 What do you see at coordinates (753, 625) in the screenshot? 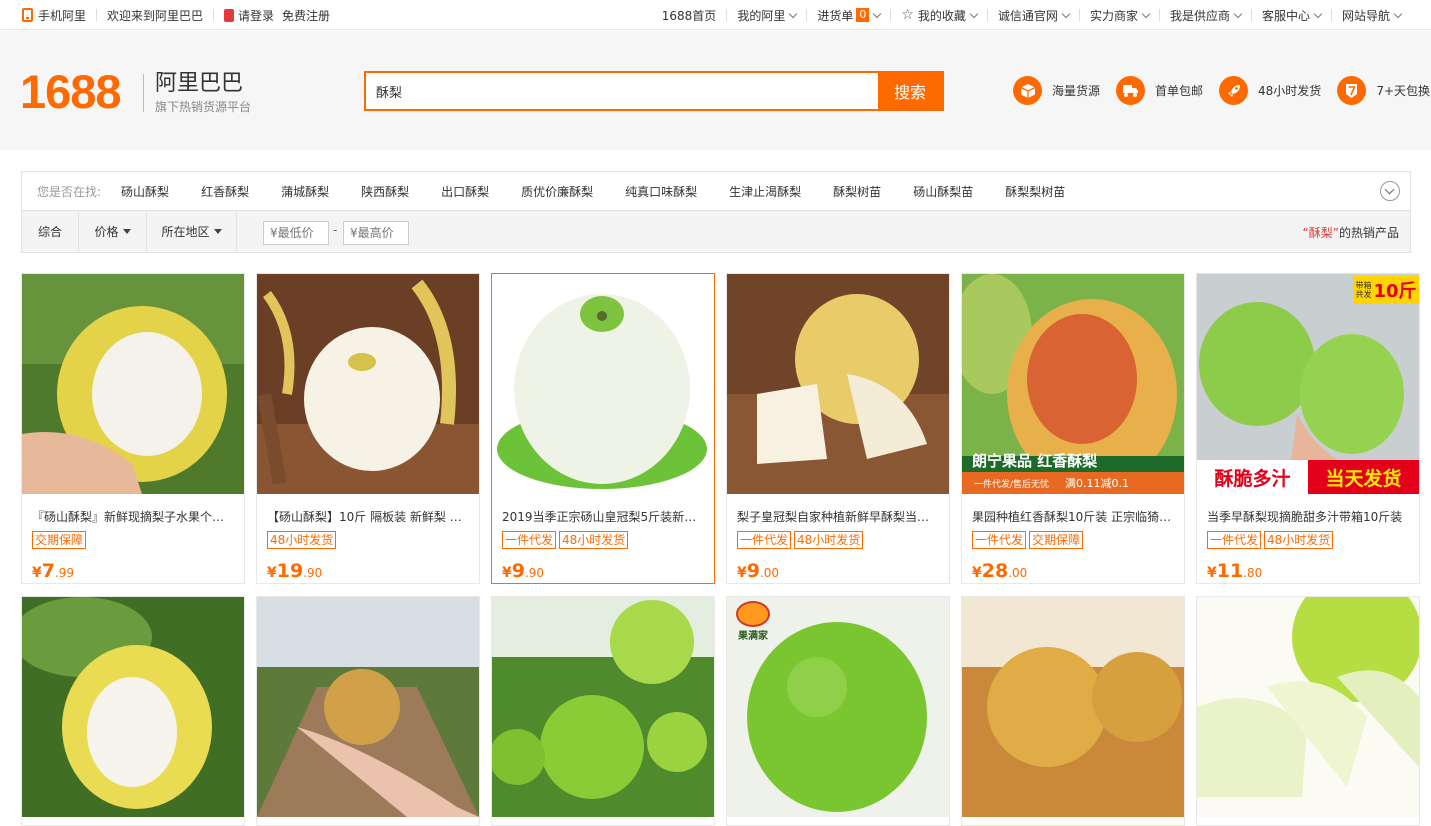
I see `brand-logo: 果满家` at bounding box center [753, 625].